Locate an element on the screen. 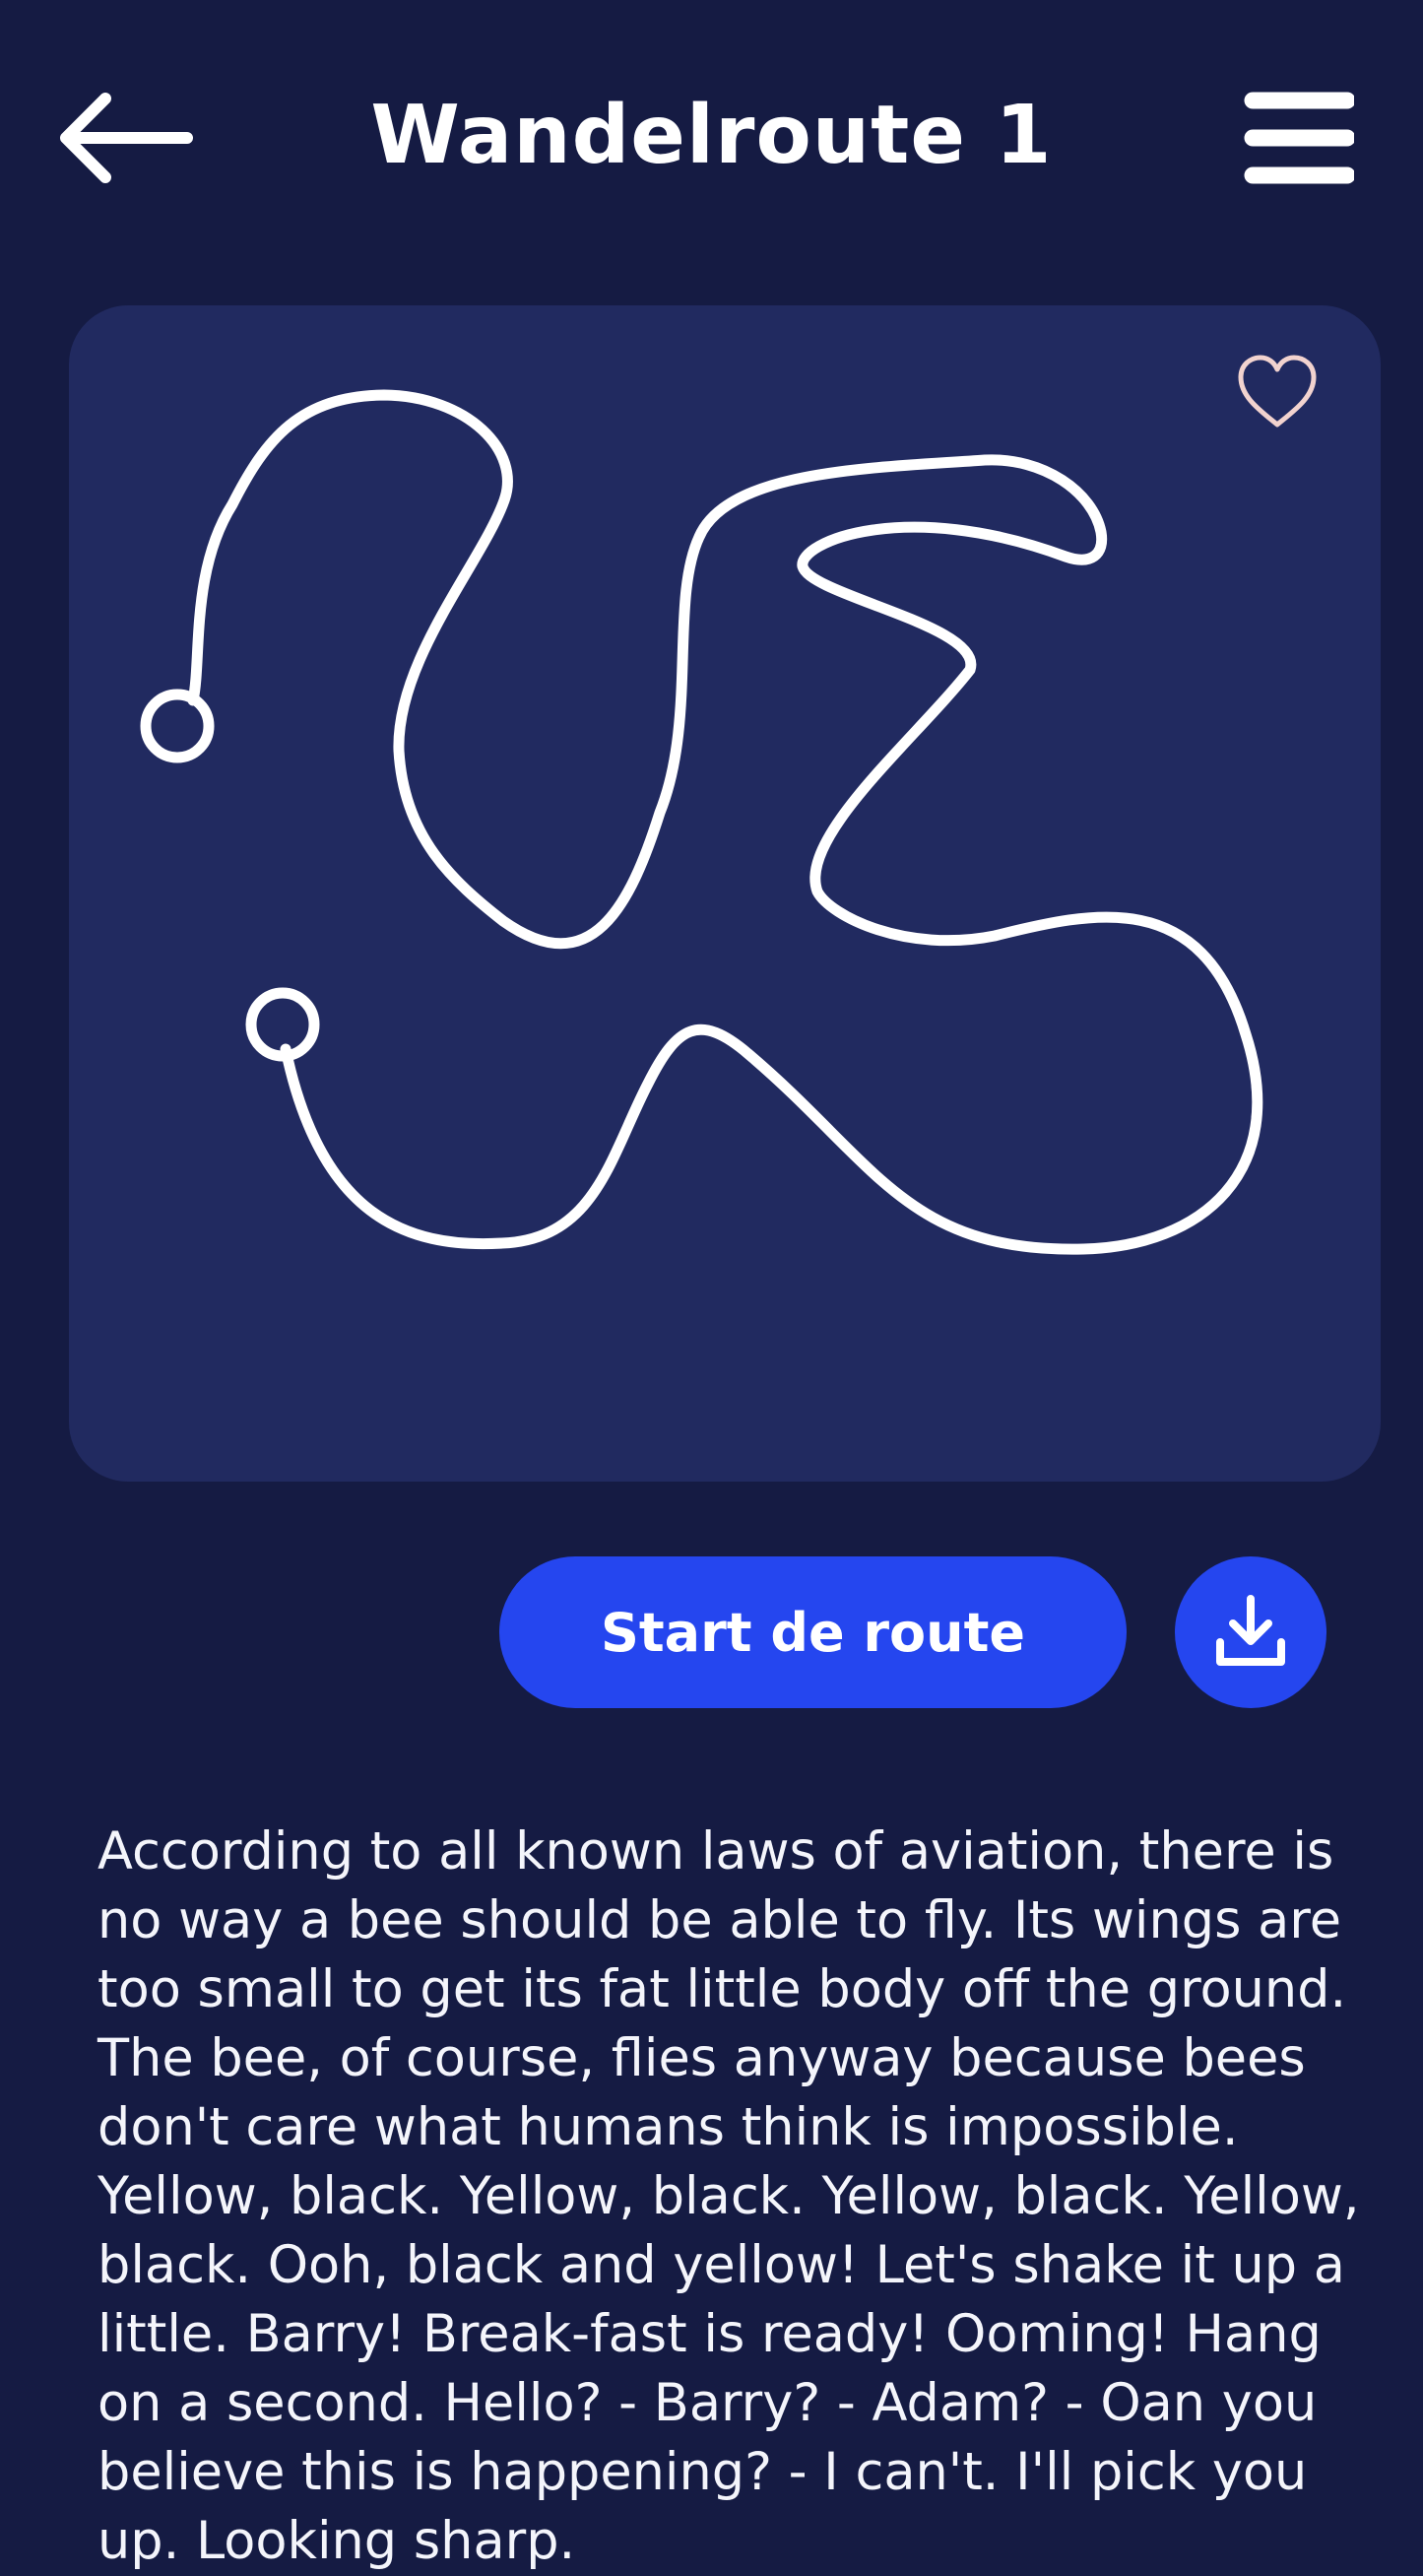 The height and width of the screenshot is (2576, 1423). heart-outline-icon is located at coordinates (1277, 392).